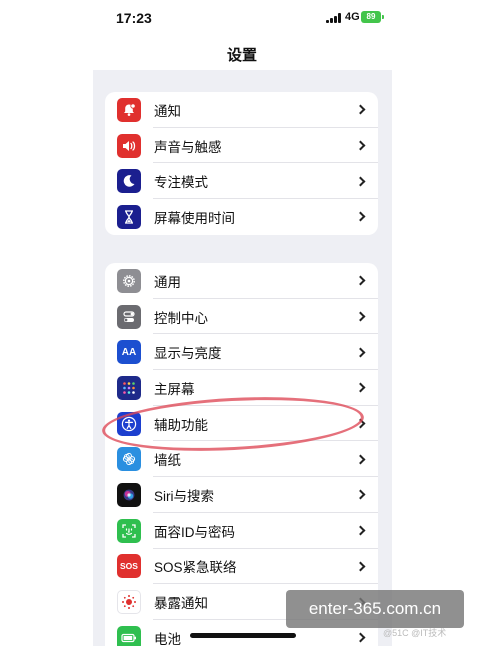  I want to click on exposure-icon, so click(129, 602).